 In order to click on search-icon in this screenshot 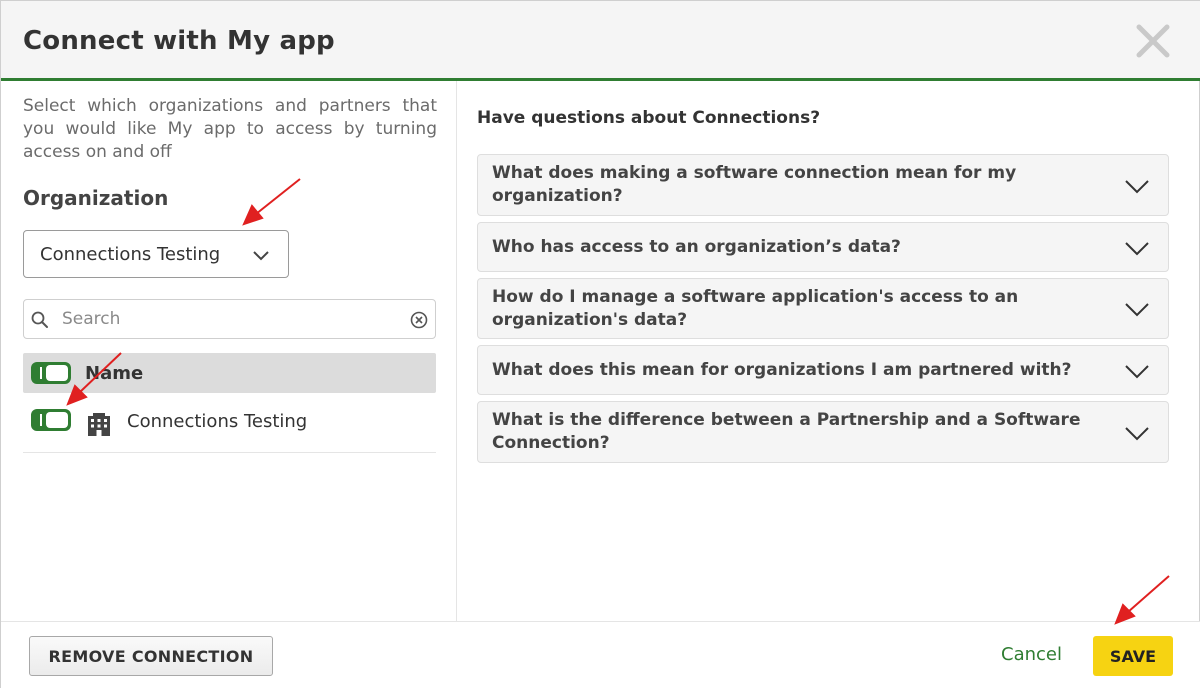, I will do `click(39, 319)`.